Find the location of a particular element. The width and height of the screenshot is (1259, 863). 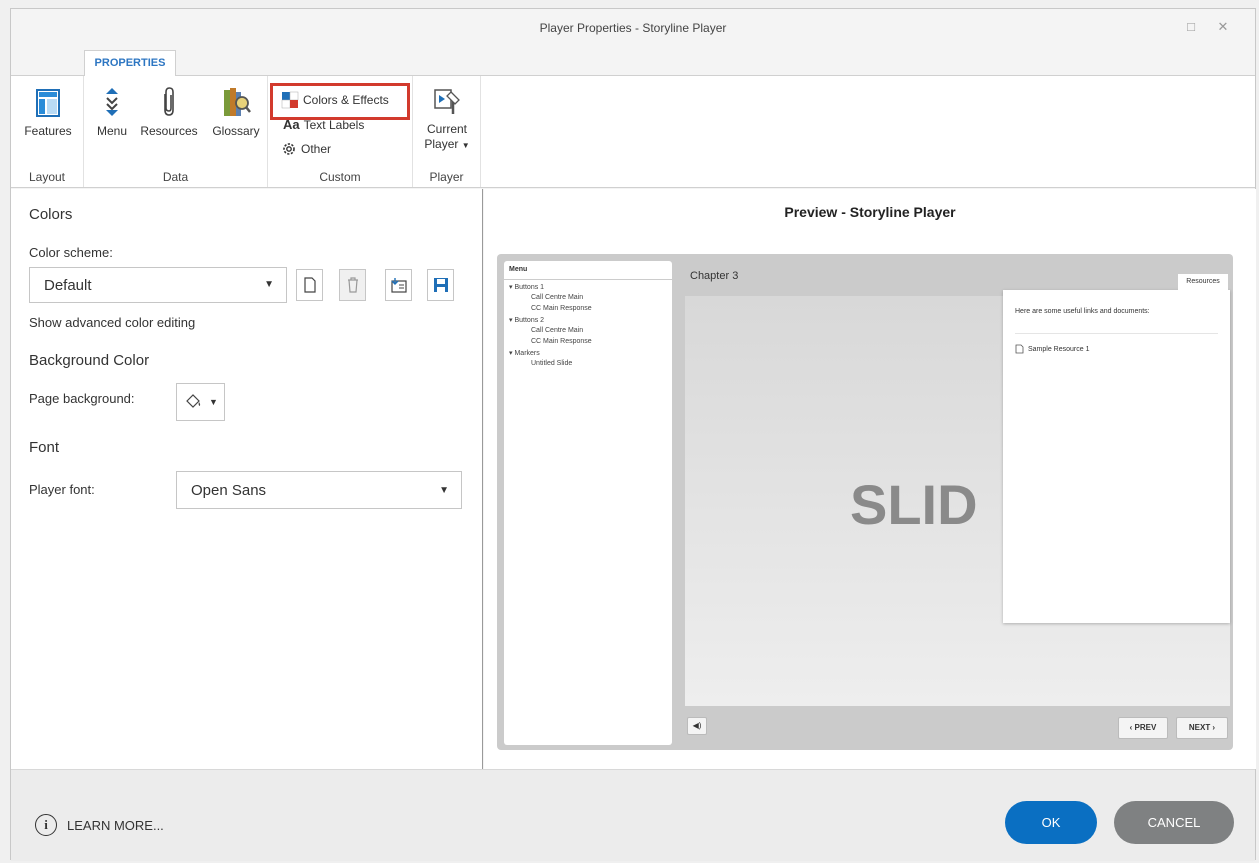

group-label-layout: Layout is located at coordinates (47, 177).